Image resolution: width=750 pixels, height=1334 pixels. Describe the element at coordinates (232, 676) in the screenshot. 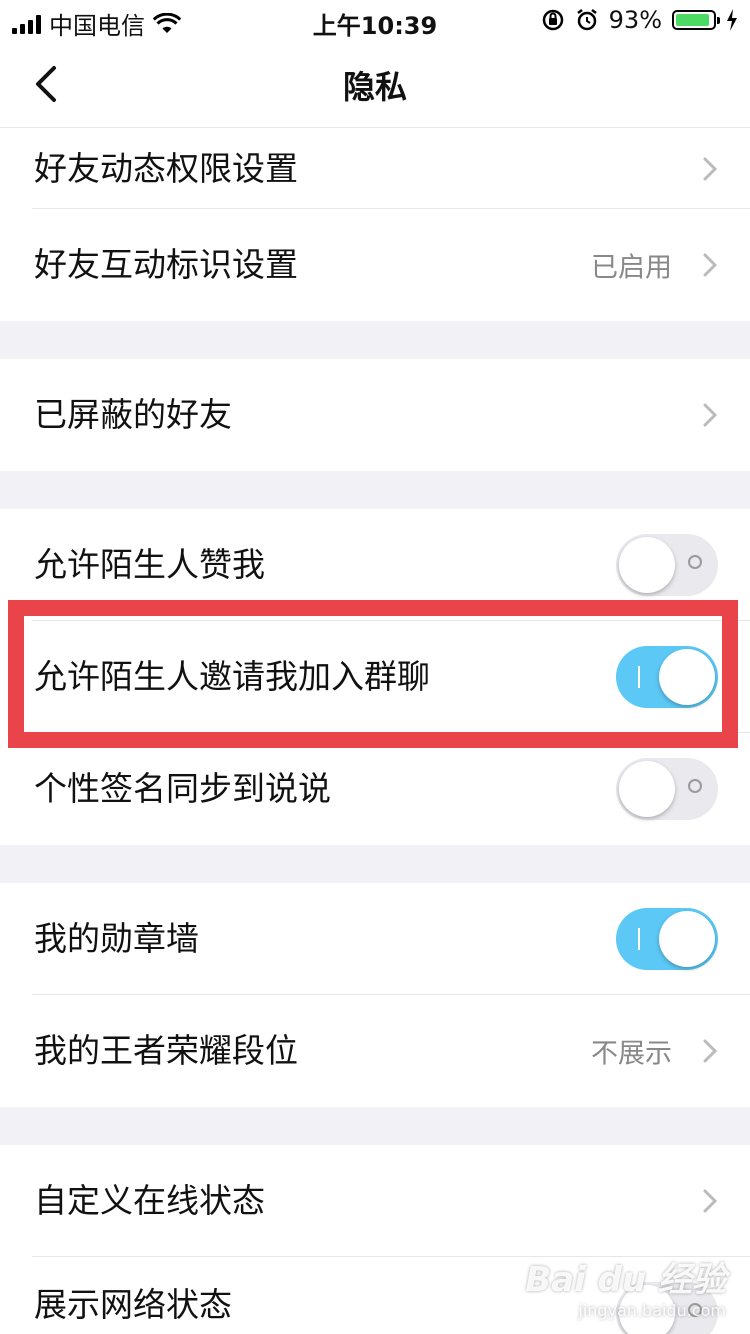

I see `row-label: 允许陌生人邀请我加入群聊` at that location.